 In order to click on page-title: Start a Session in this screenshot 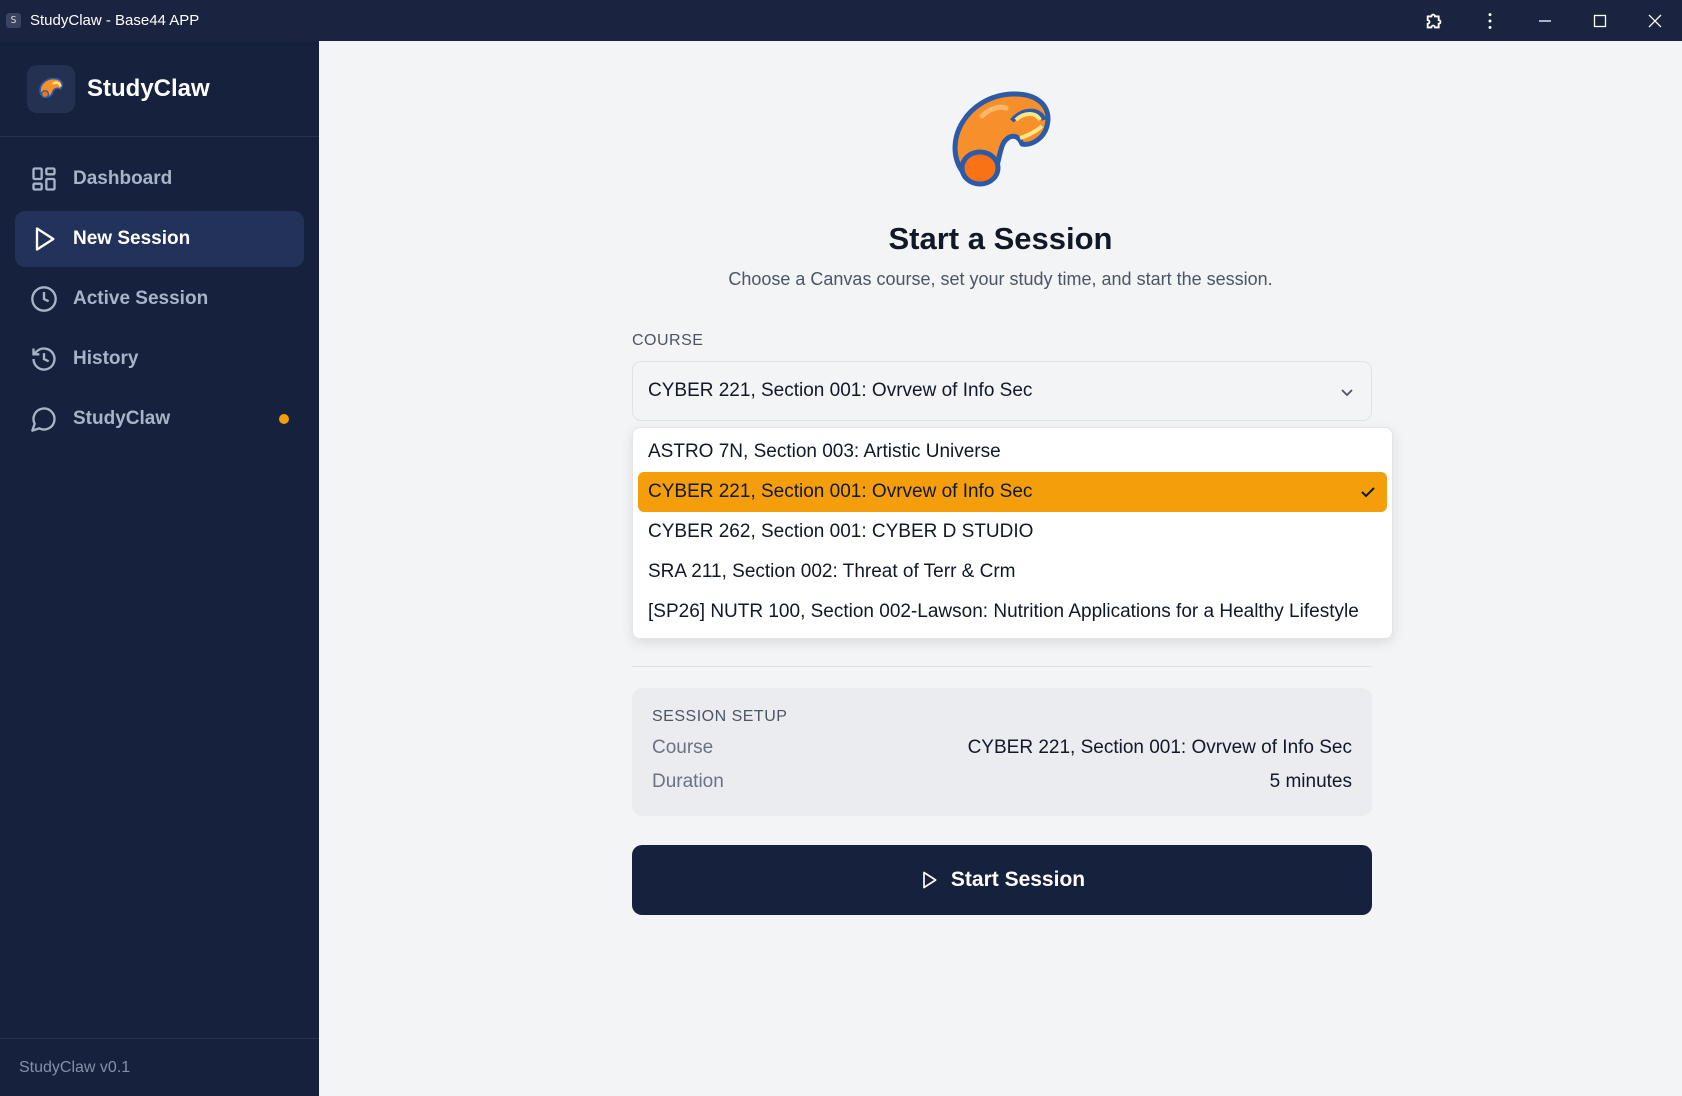, I will do `click(1000, 238)`.